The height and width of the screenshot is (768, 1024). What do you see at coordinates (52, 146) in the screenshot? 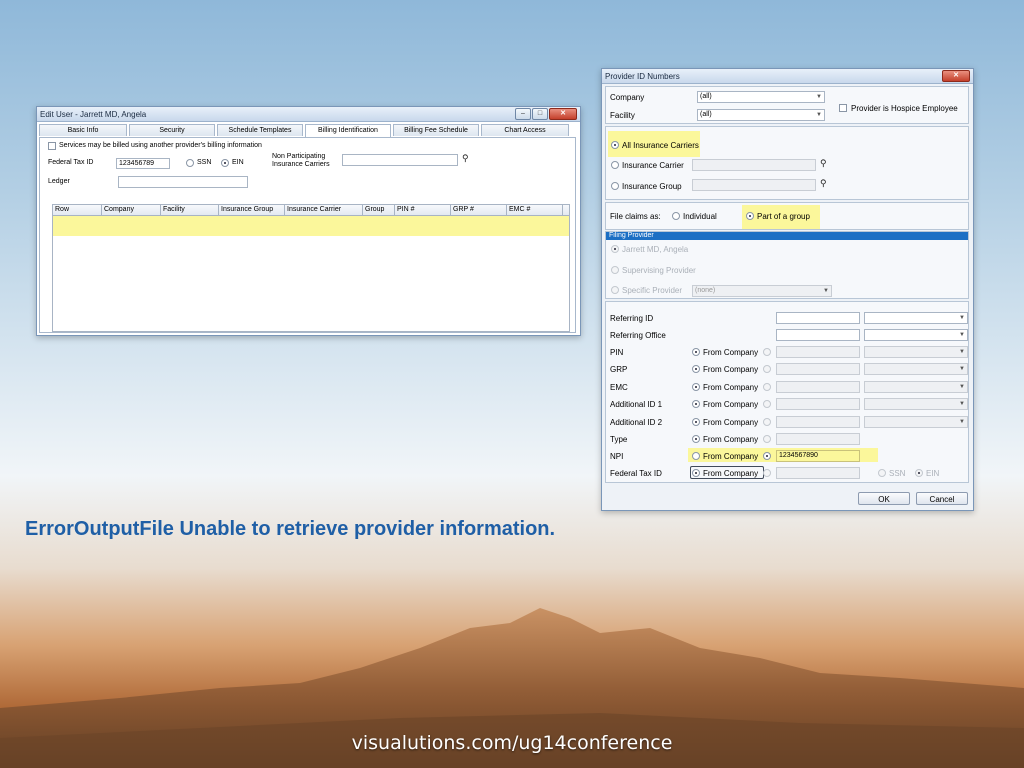
I see `services-checkbox` at bounding box center [52, 146].